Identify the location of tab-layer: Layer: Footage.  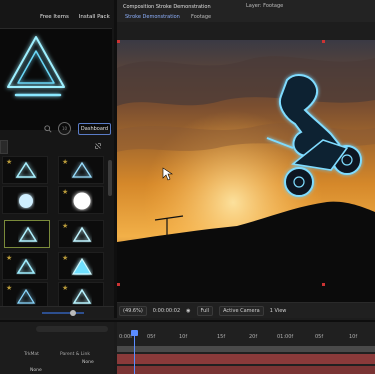
(264, 6).